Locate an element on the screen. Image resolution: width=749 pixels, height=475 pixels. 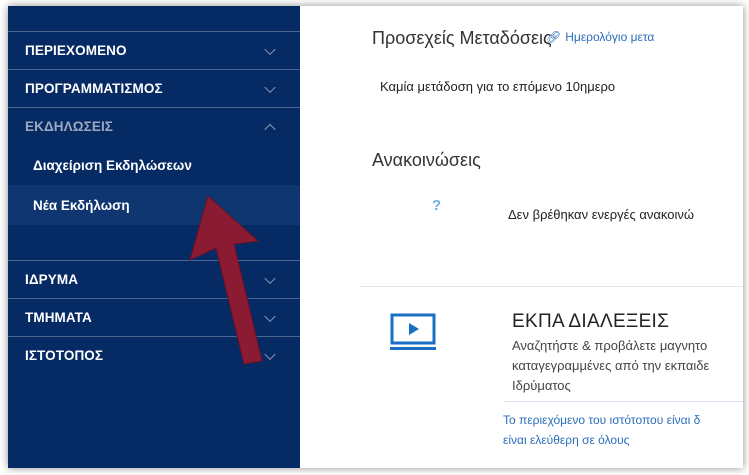
sidebar-item-label: ΠΕΡΙΕΧΟΜΕΝΟ is located at coordinates (76, 50).